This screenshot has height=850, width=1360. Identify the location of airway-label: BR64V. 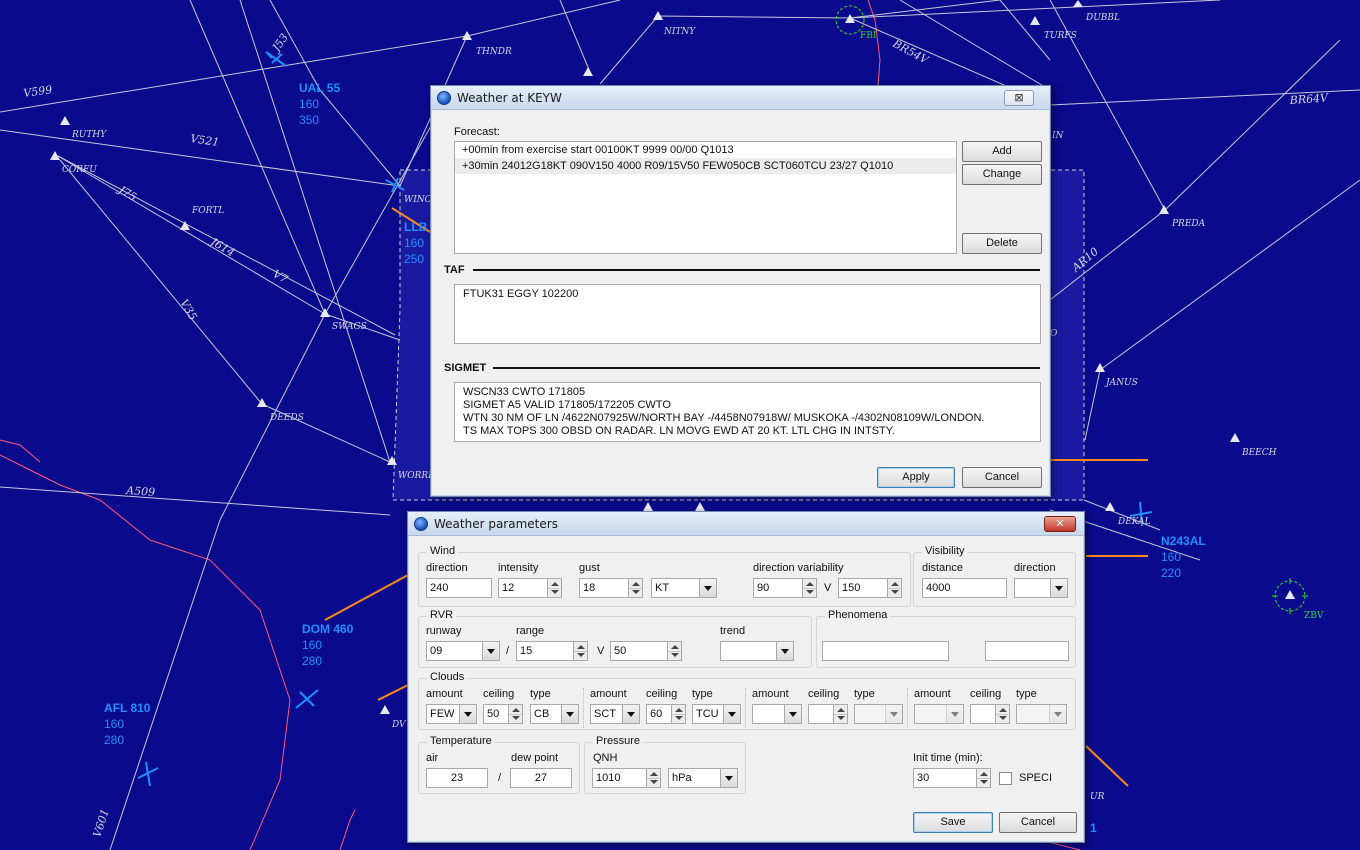
(1308, 99).